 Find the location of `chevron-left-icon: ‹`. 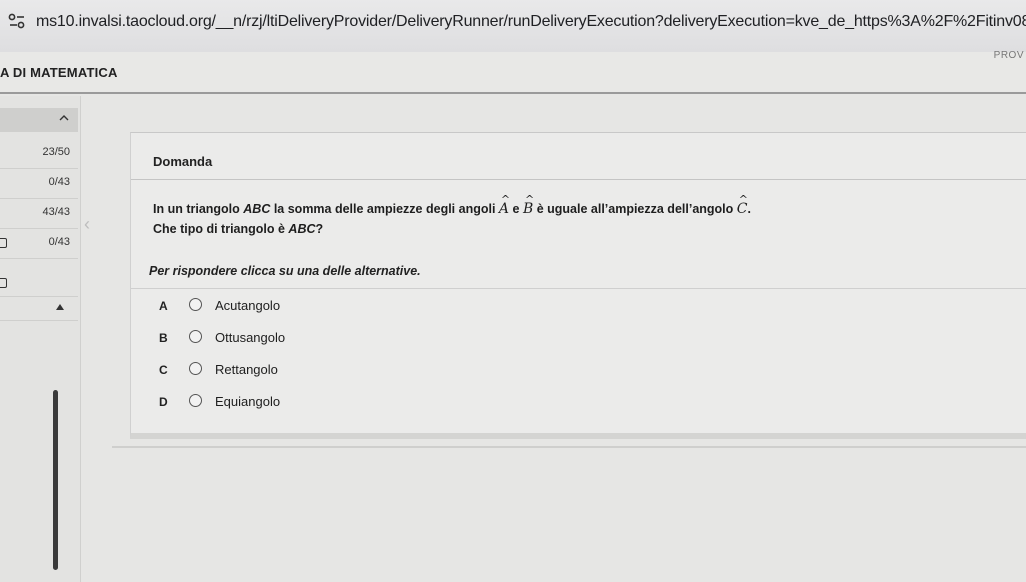

chevron-left-icon: ‹ is located at coordinates (87, 224).